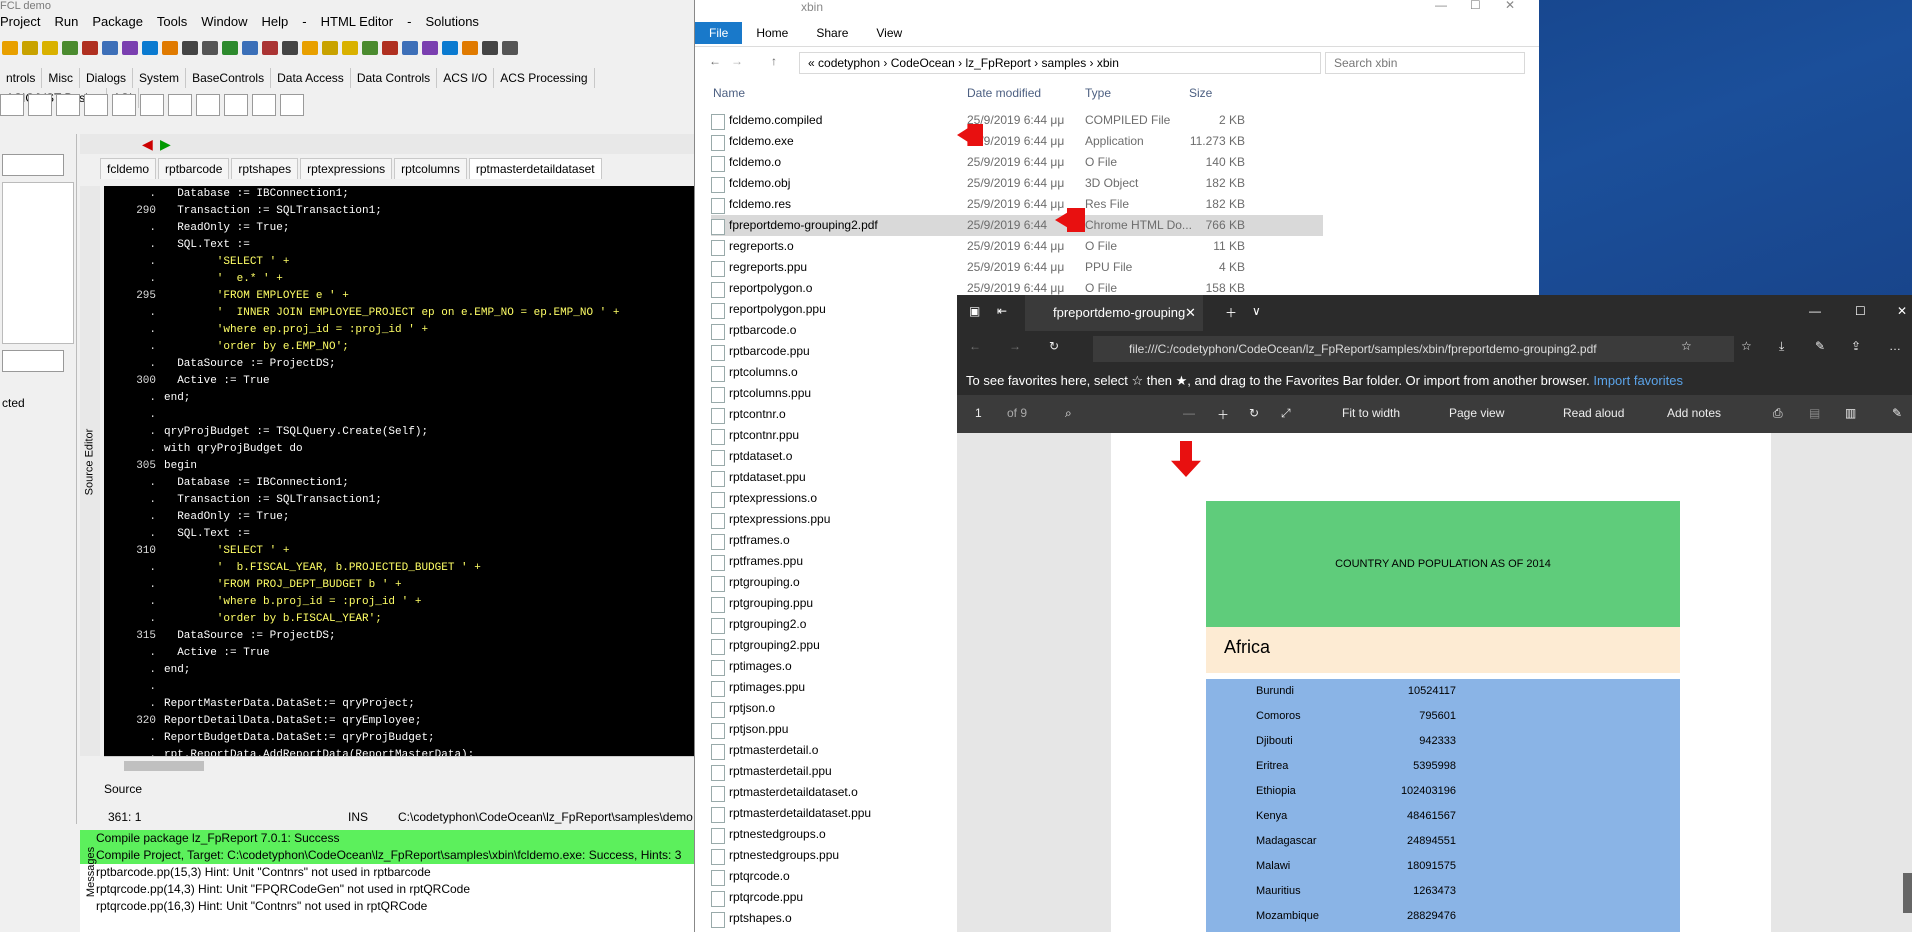 This screenshot has width=1912, height=932. What do you see at coordinates (849, 63) in the screenshot?
I see `path-segment: codetyphon` at bounding box center [849, 63].